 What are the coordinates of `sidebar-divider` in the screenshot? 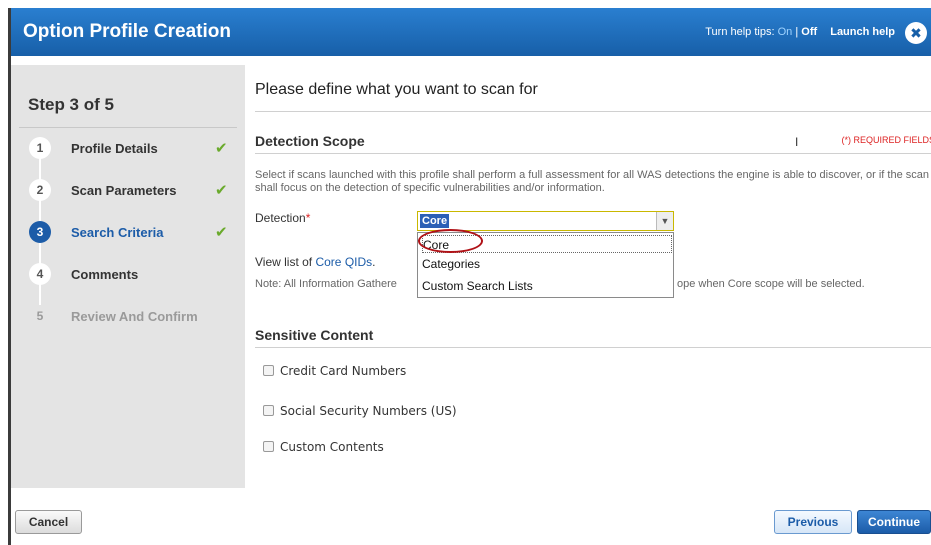 It's located at (128, 127).